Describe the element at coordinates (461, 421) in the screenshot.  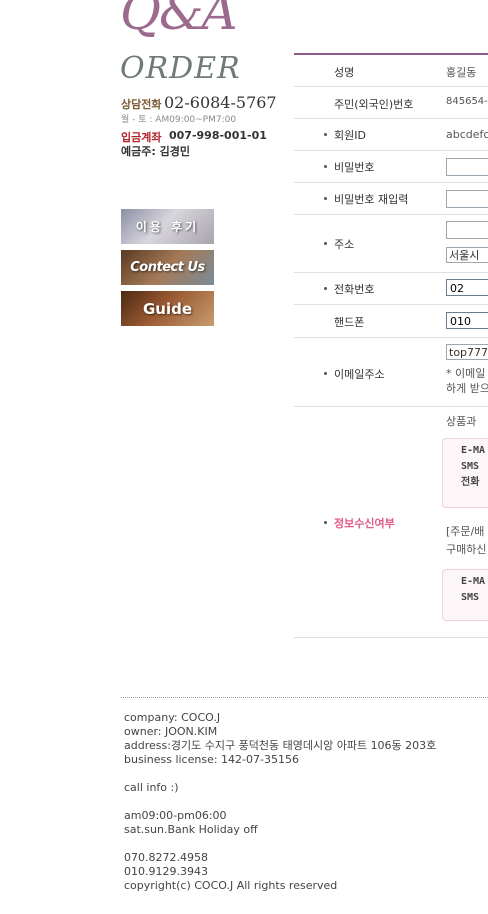
I see `consent-intro-text: 상품과` at that location.